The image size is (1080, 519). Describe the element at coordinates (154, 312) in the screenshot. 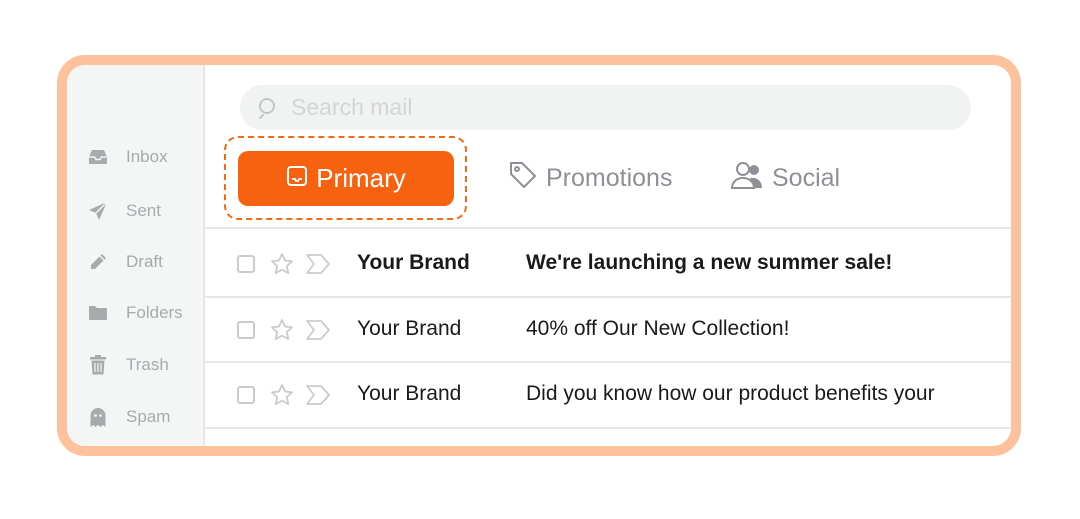

I see `sidebar-item-label: Folders` at that location.